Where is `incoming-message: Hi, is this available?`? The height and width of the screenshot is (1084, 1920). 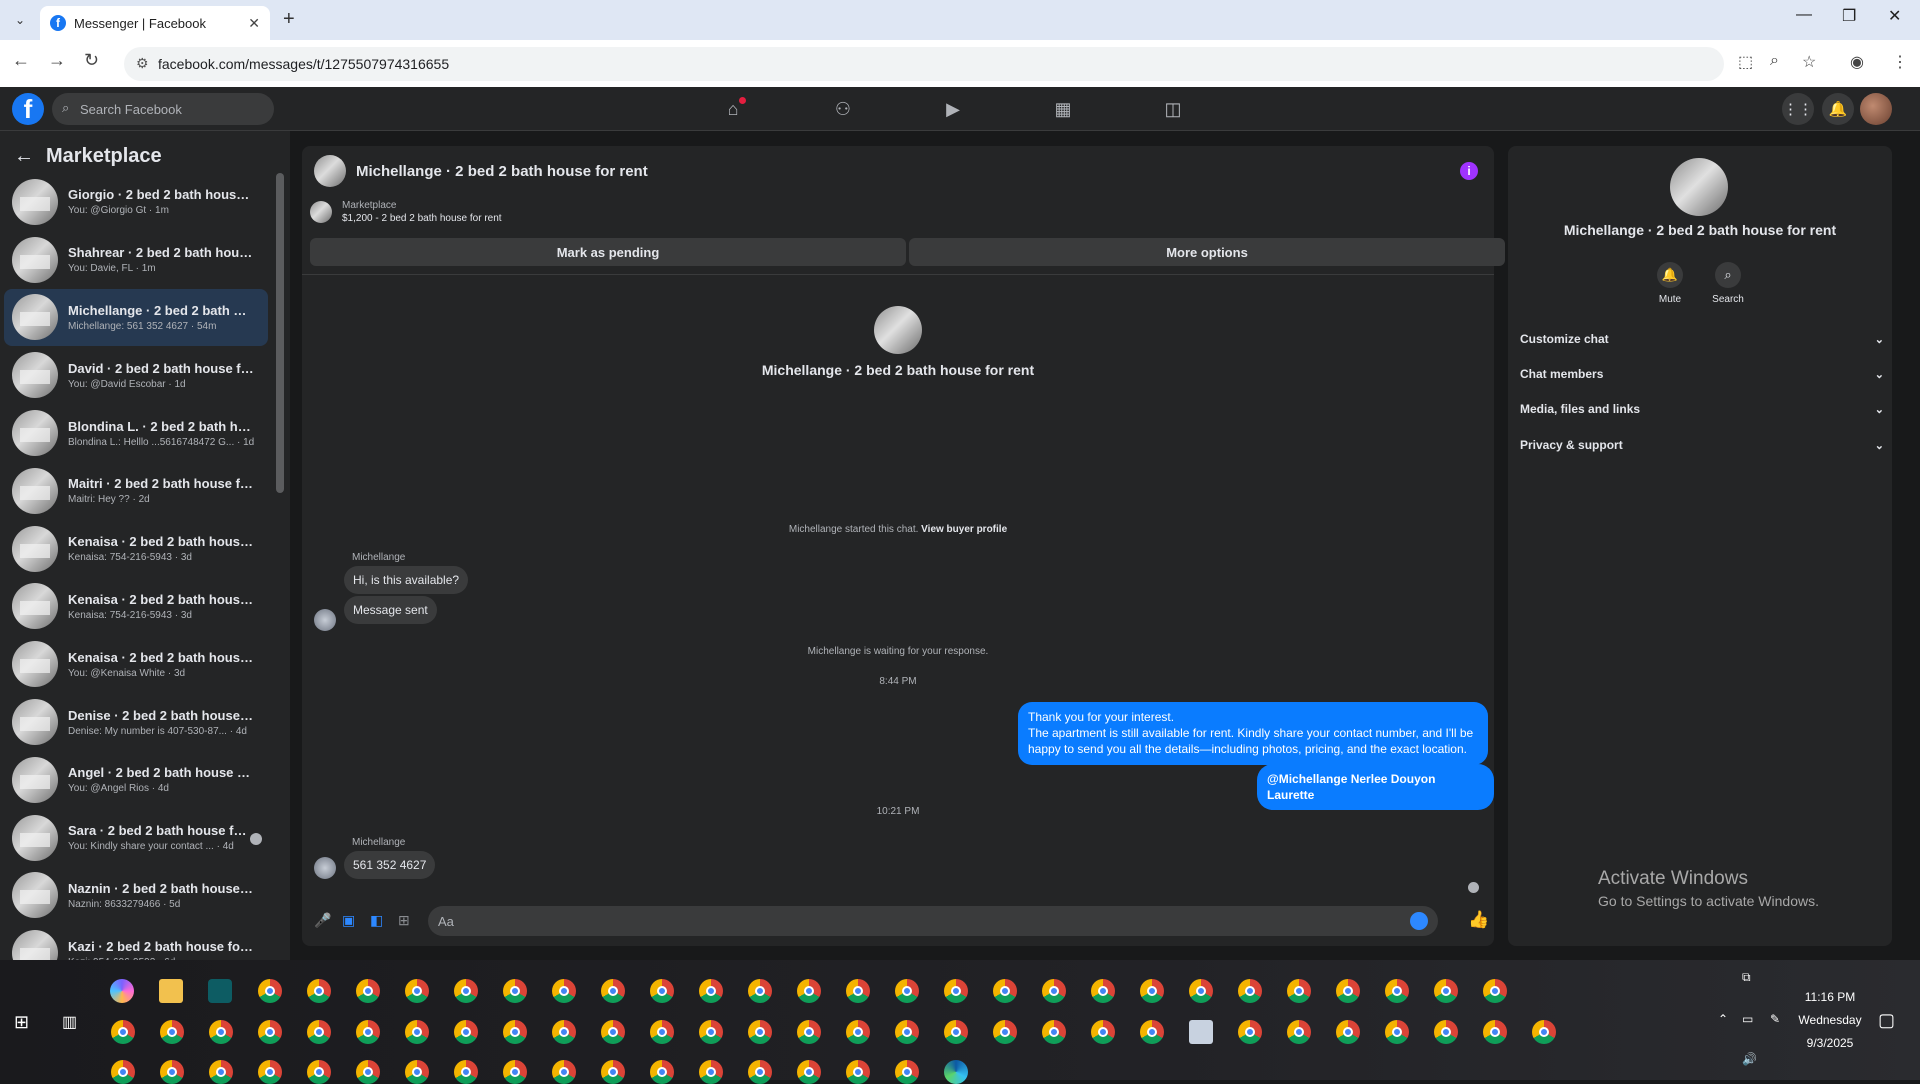
incoming-message: Hi, is this available? is located at coordinates (406, 580).